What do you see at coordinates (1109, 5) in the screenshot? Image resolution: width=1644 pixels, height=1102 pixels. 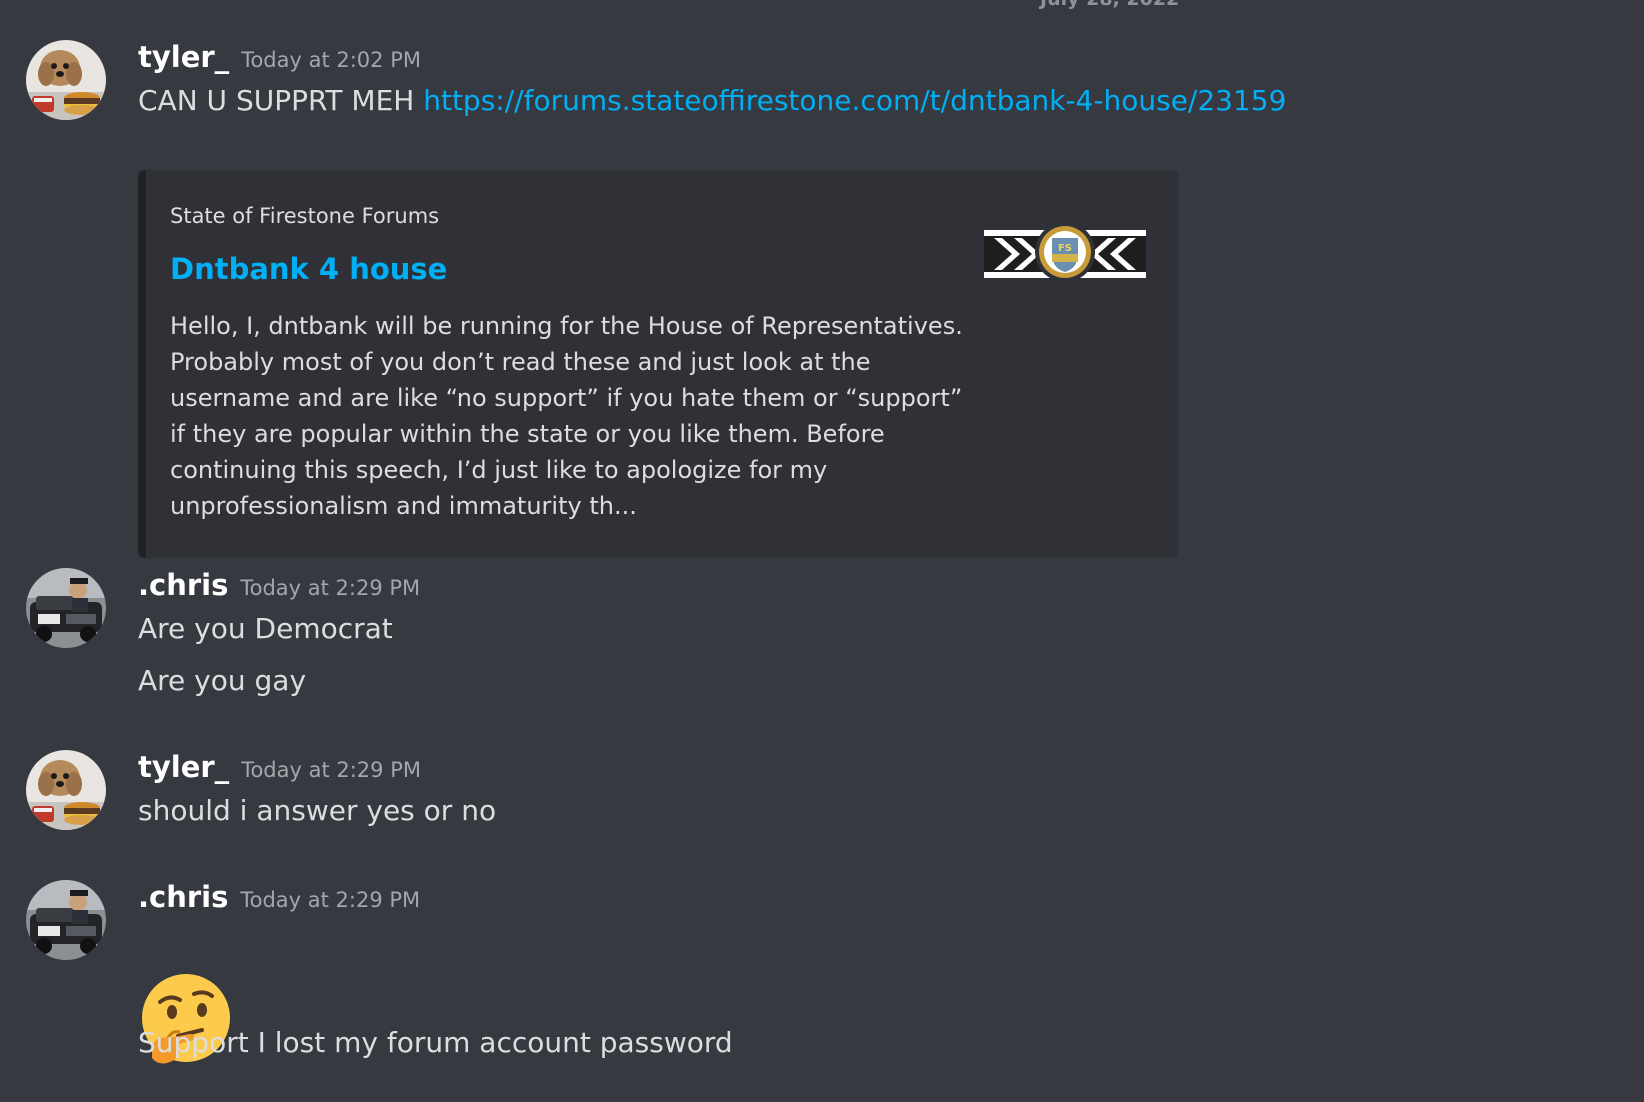 I see `date-divider-label: July 28, 2022` at bounding box center [1109, 5].